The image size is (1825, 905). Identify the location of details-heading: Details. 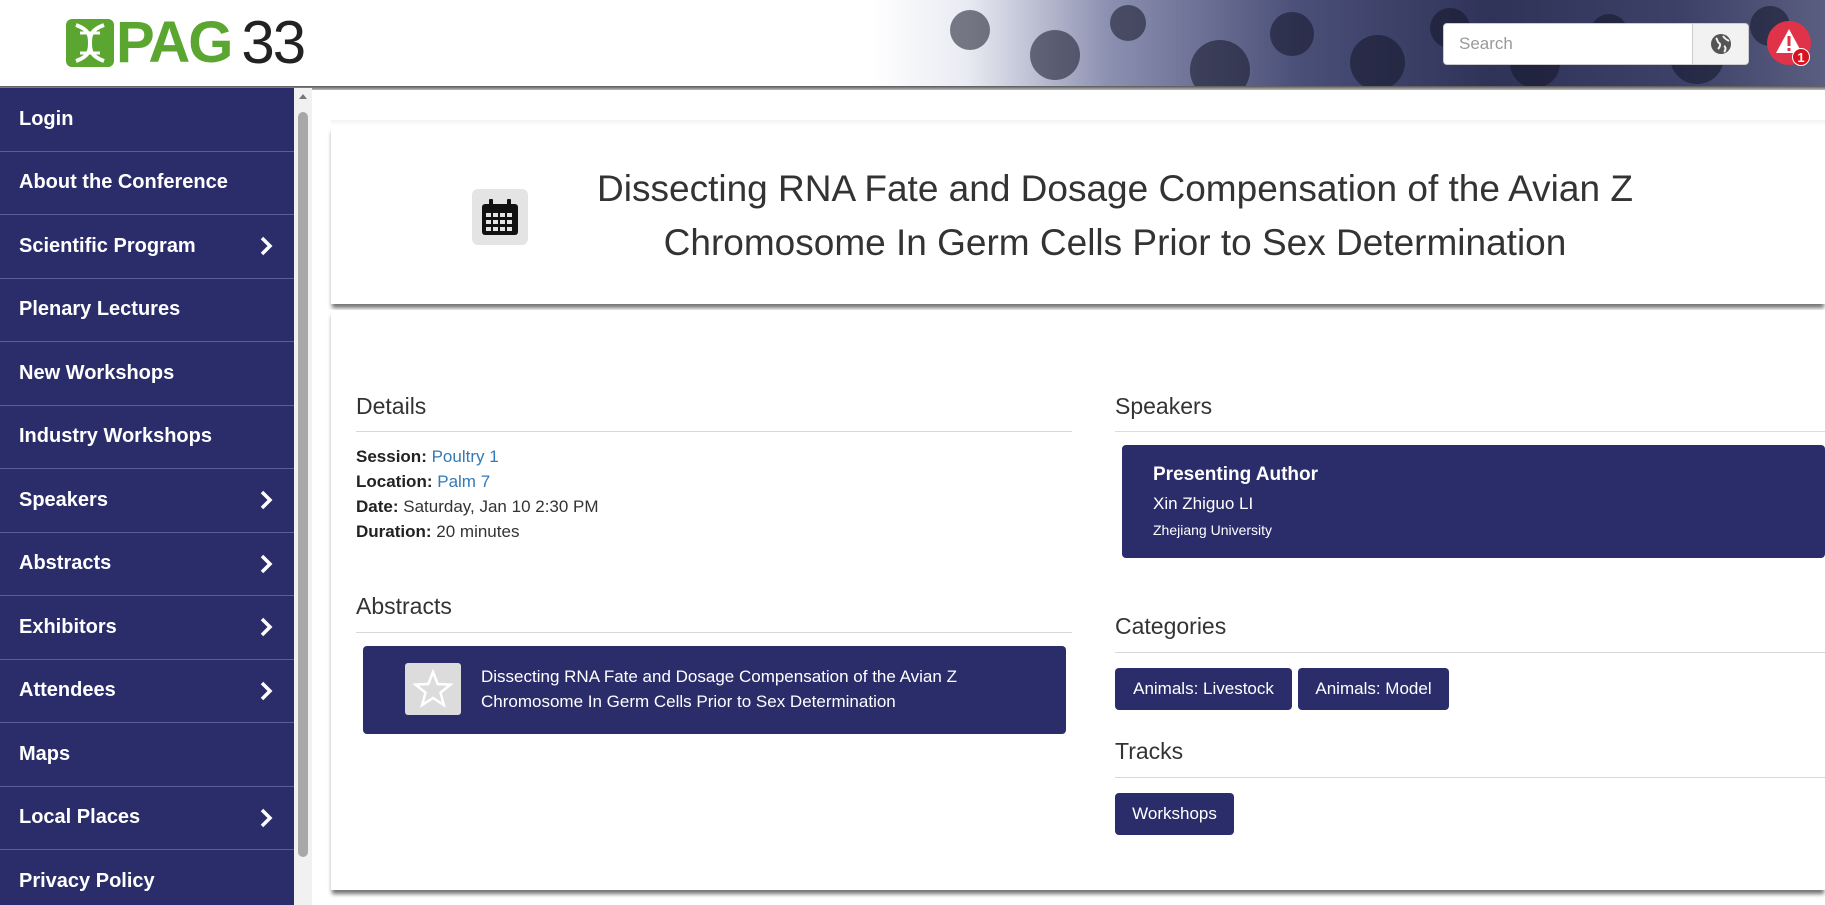
(391, 406).